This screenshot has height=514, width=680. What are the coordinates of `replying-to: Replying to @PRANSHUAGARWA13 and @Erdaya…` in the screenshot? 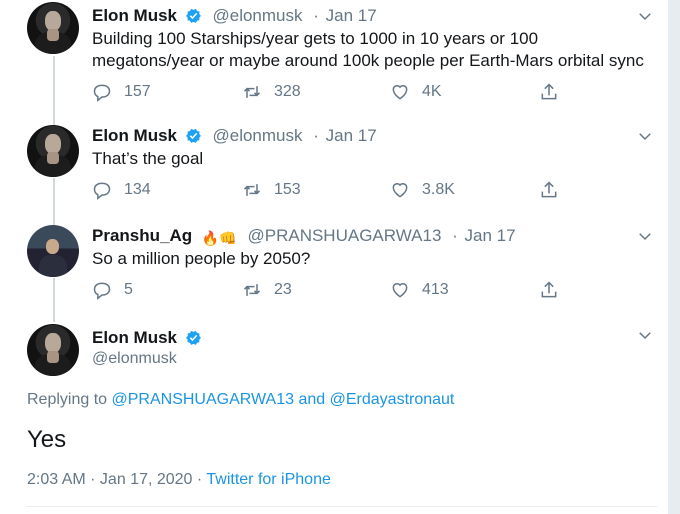 It's located at (240, 400).